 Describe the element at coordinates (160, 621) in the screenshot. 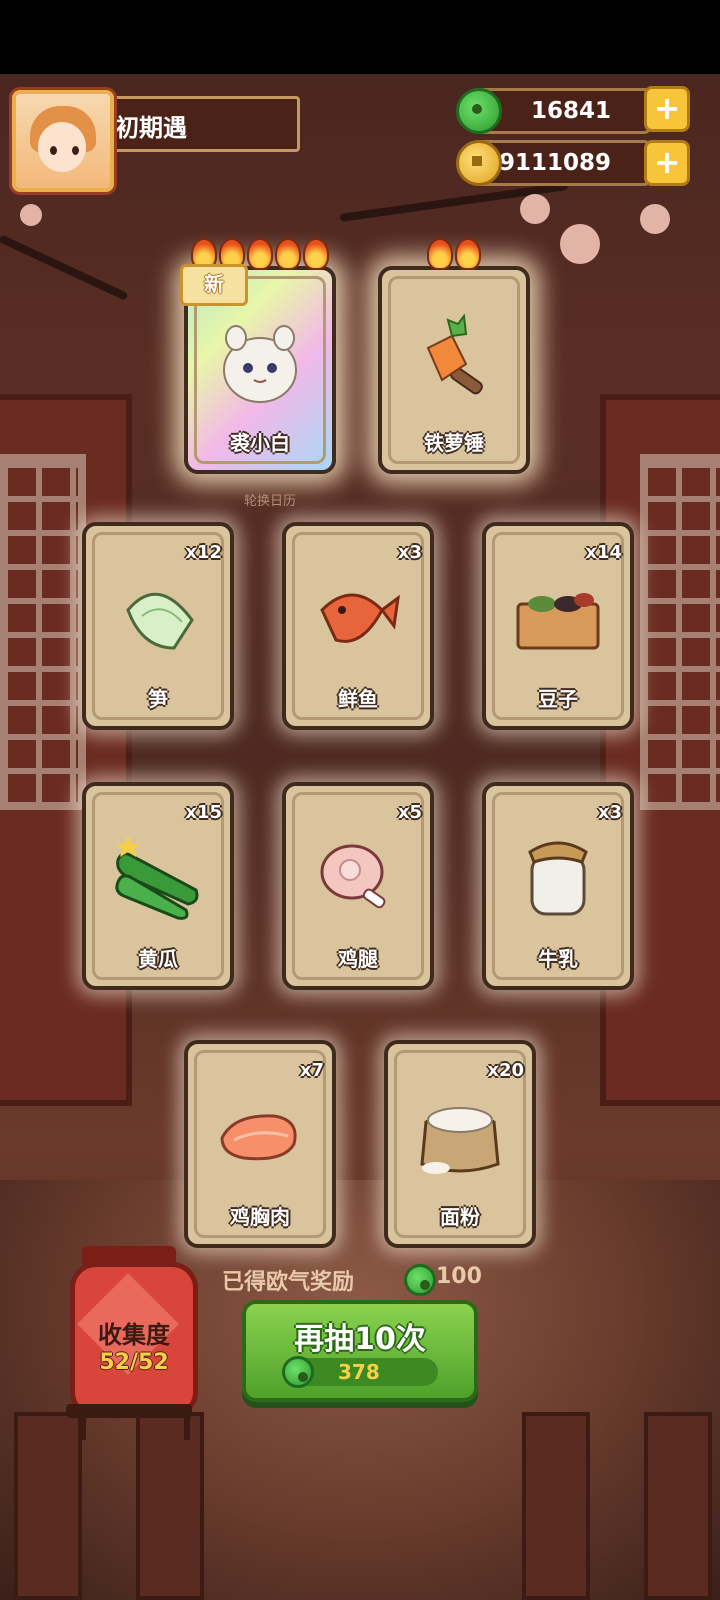

I see `bamboo-shoot-icon` at that location.